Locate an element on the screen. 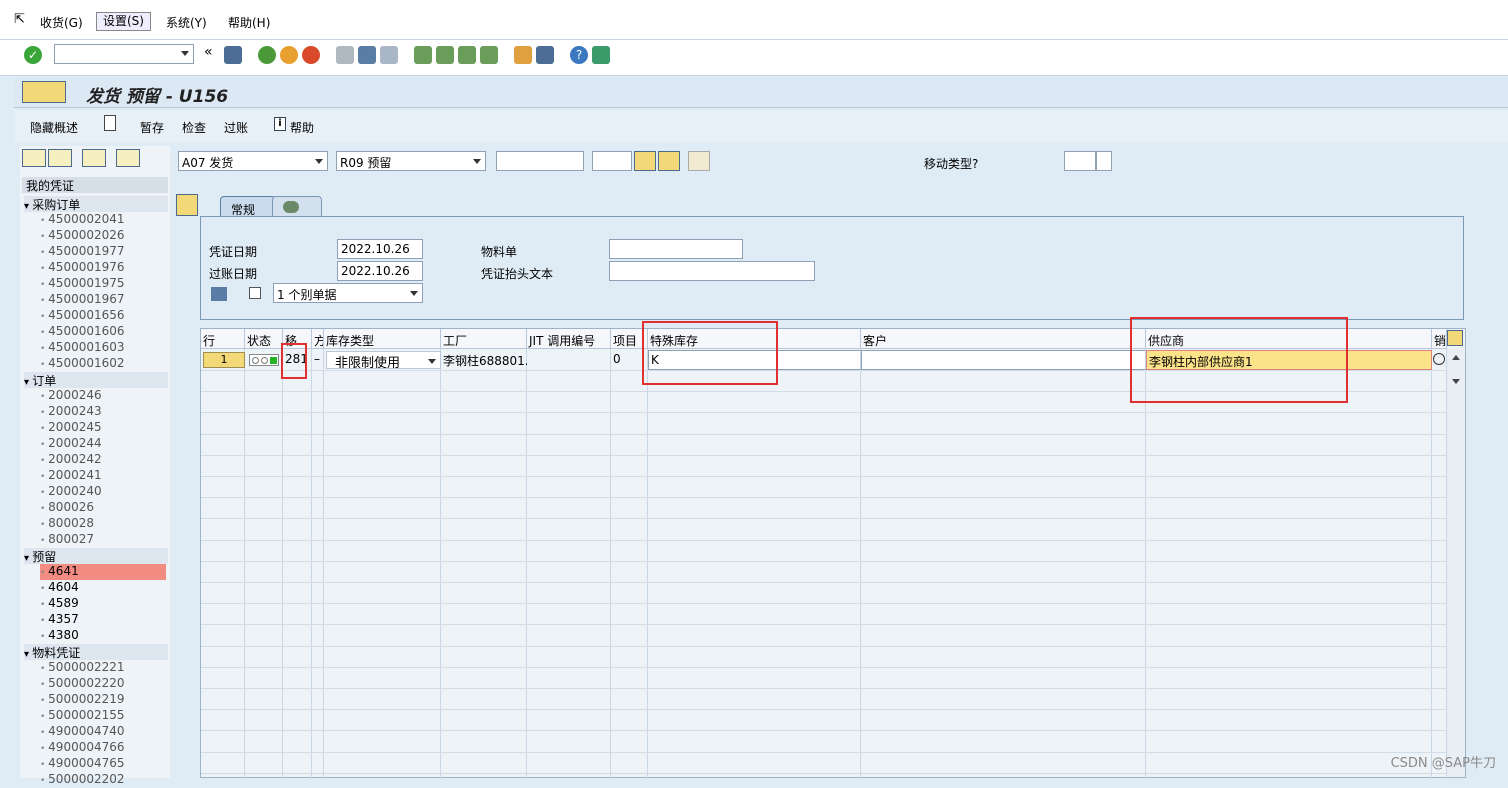 This screenshot has height=788, width=1508. save-icon is located at coordinates (233, 55).